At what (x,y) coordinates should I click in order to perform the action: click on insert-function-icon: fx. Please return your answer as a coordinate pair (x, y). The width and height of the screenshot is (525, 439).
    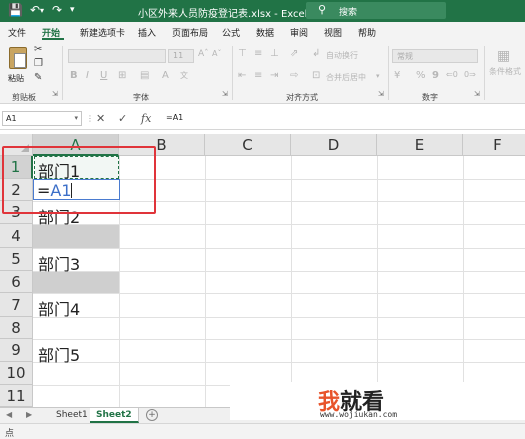
    Looking at the image, I should click on (146, 118).